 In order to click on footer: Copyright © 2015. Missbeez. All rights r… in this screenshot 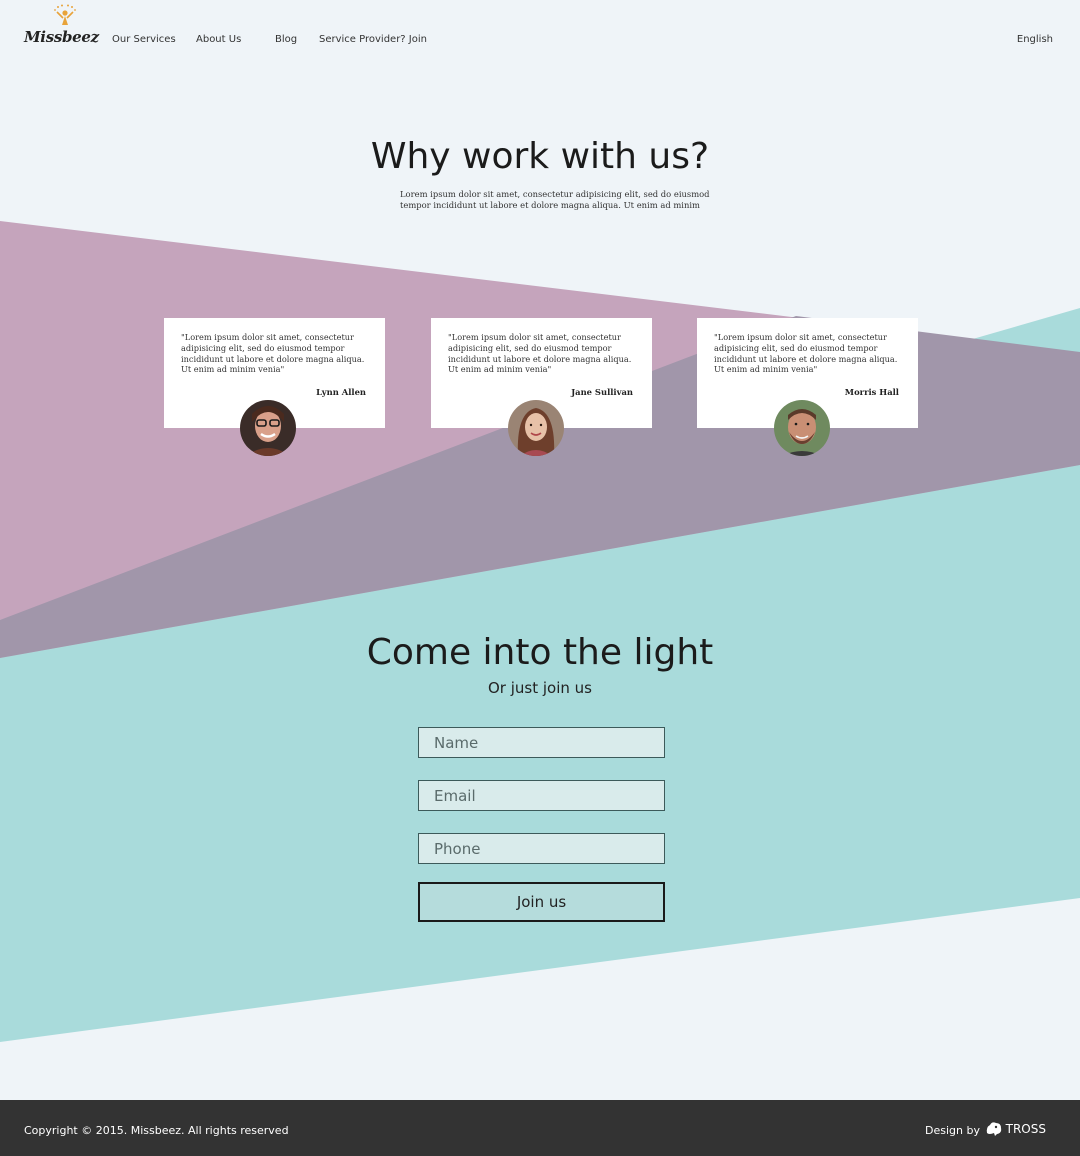, I will do `click(540, 1128)`.